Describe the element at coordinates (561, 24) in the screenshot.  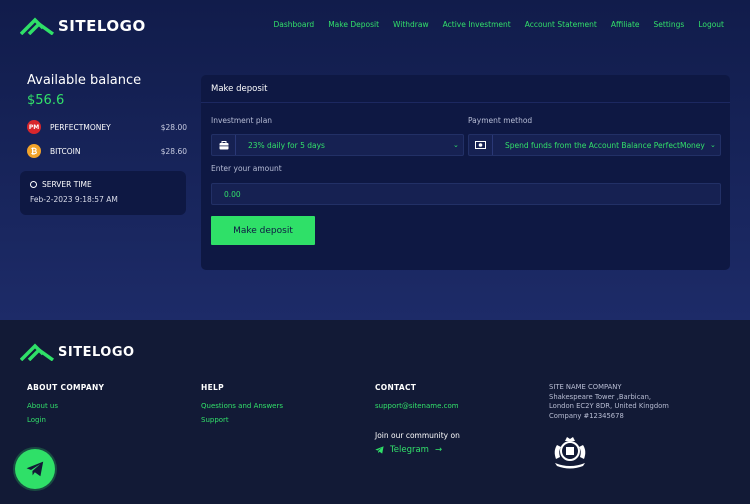
I see `nav-account-statement: Account Statement` at that location.